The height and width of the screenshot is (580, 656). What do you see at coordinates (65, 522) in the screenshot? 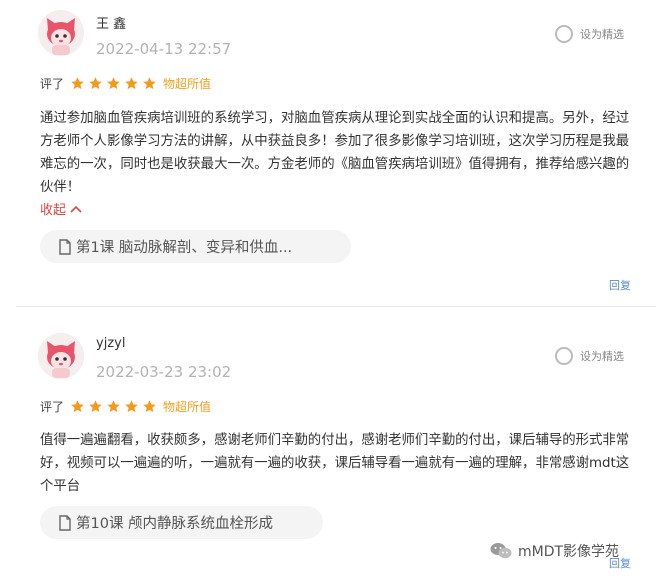
I see `document-icon` at bounding box center [65, 522].